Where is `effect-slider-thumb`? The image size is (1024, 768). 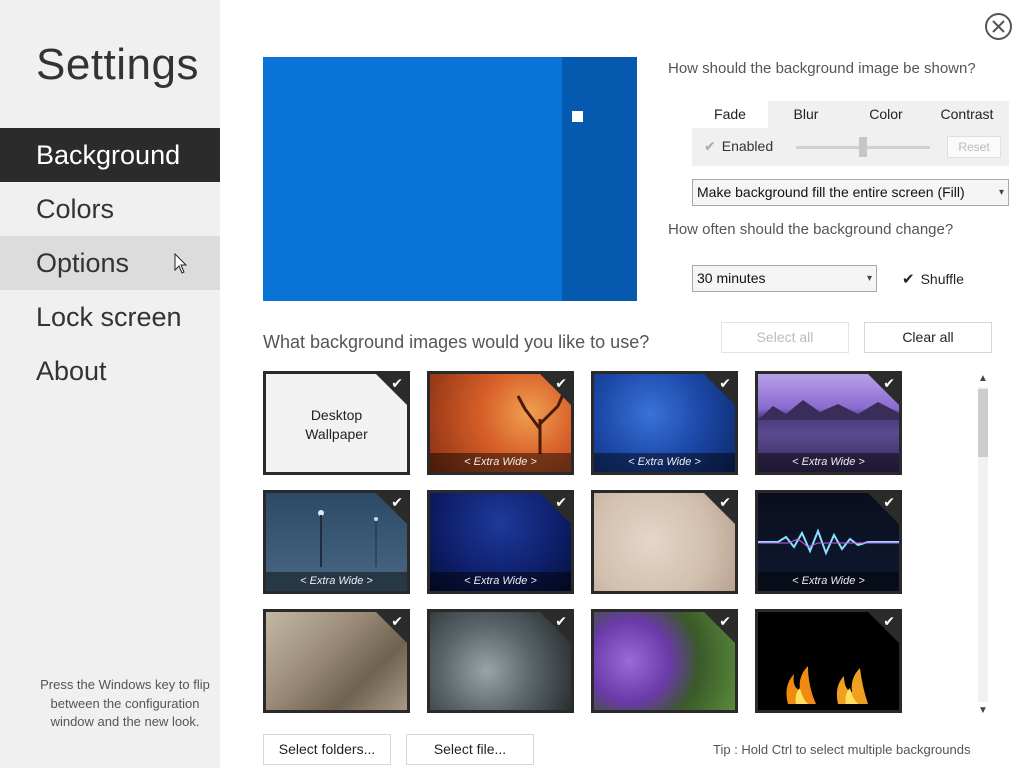
effect-slider-thumb is located at coordinates (863, 147).